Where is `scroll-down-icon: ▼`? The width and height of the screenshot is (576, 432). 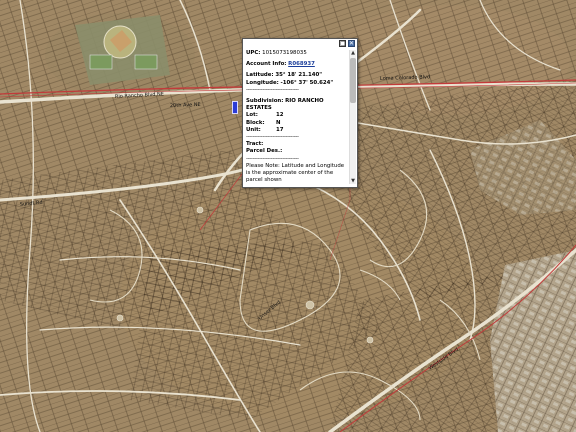
scroll-down-icon: ▼ is located at coordinates (353, 181).